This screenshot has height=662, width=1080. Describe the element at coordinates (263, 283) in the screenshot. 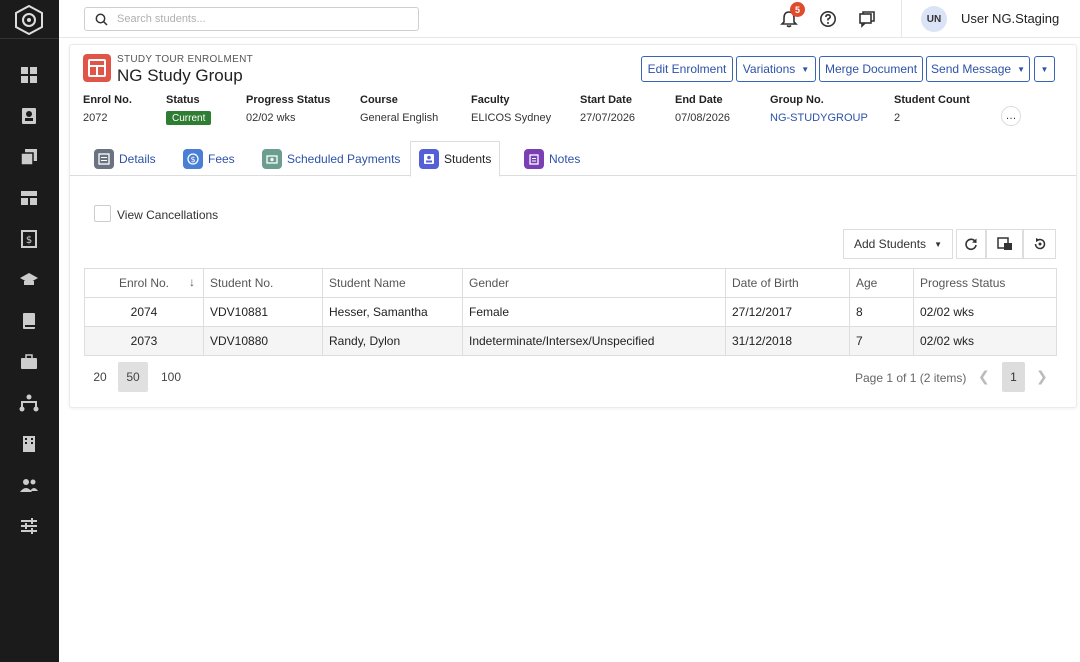

I see `column-header-student-no: Student No.` at that location.